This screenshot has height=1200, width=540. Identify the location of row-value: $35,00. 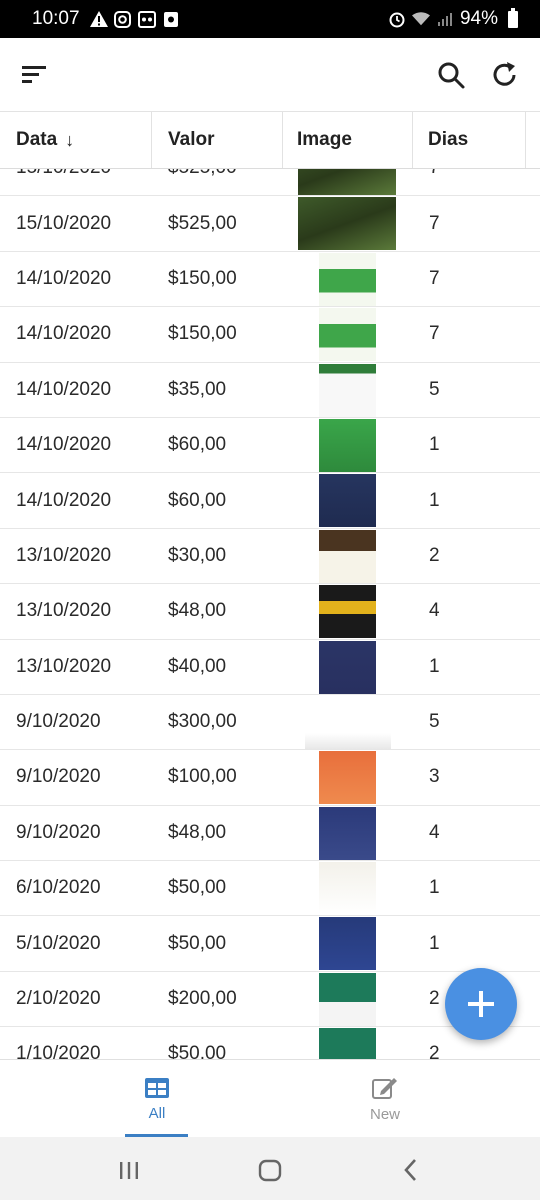
(197, 389).